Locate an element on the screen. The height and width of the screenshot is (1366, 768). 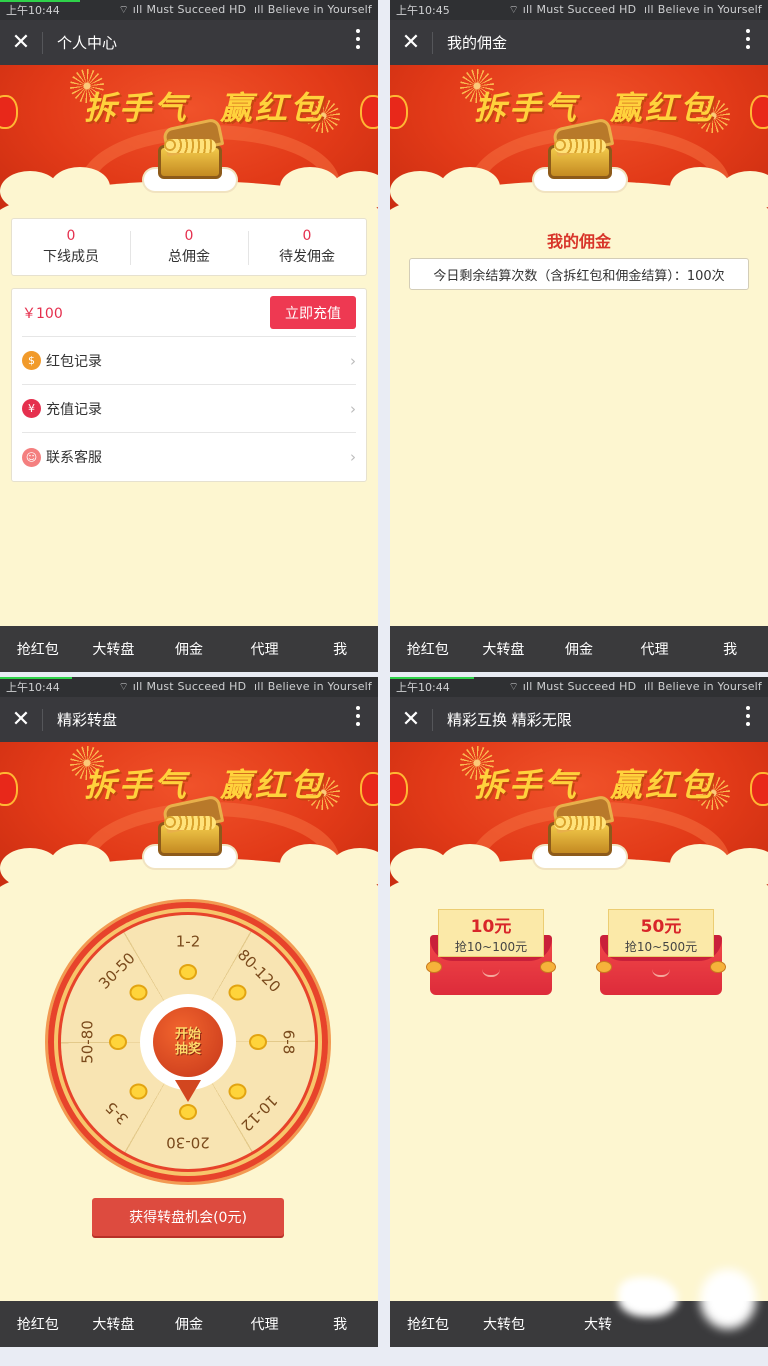
title-divider is located at coordinates (42, 719).